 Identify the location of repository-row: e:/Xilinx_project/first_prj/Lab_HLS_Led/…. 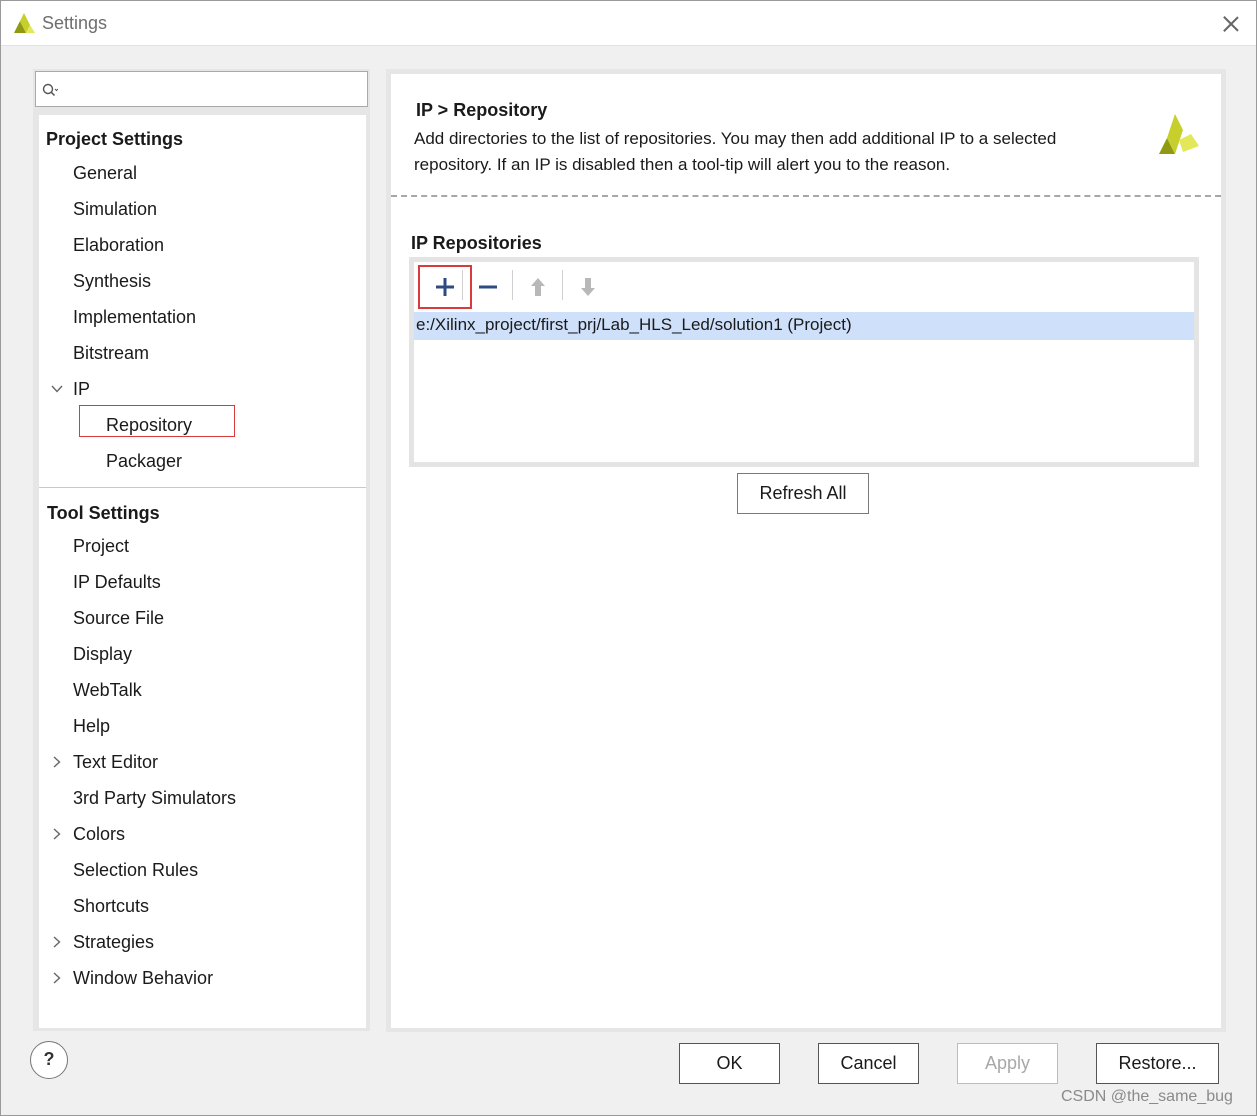
(804, 326).